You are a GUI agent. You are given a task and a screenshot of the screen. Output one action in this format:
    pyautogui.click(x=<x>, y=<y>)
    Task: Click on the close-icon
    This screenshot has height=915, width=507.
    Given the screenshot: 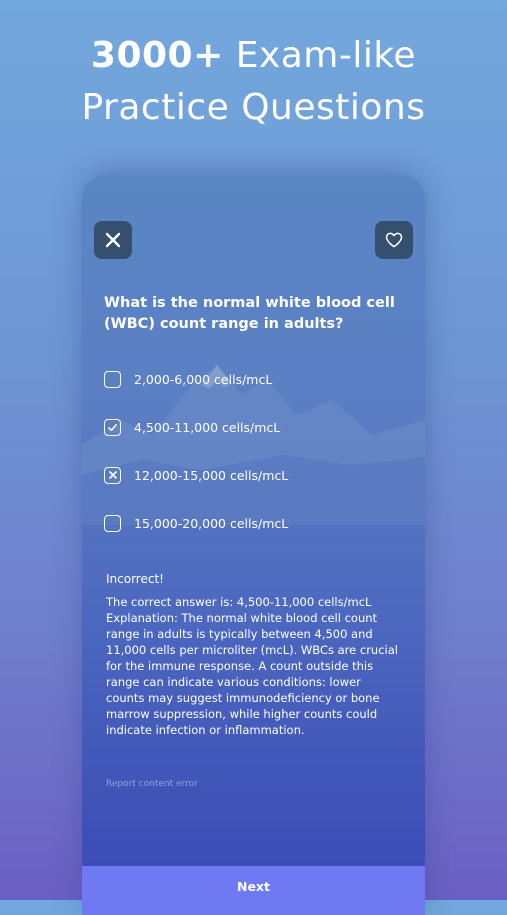 What is the action you would take?
    pyautogui.click(x=113, y=240)
    